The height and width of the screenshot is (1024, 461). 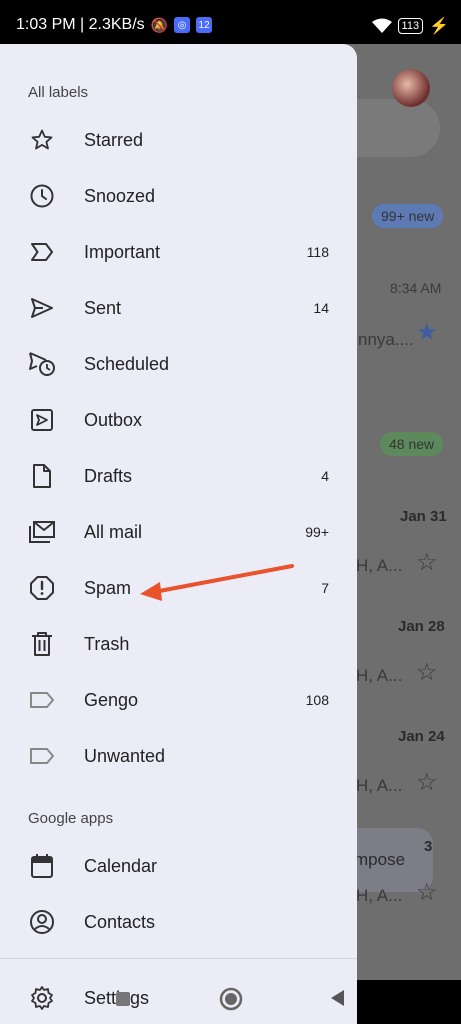 I want to click on star-icon: ★, so click(x=427, y=332).